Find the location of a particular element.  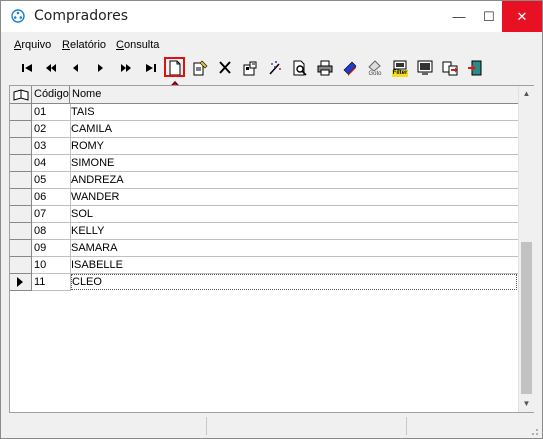

cell-codigo: 03 is located at coordinates (51, 146).